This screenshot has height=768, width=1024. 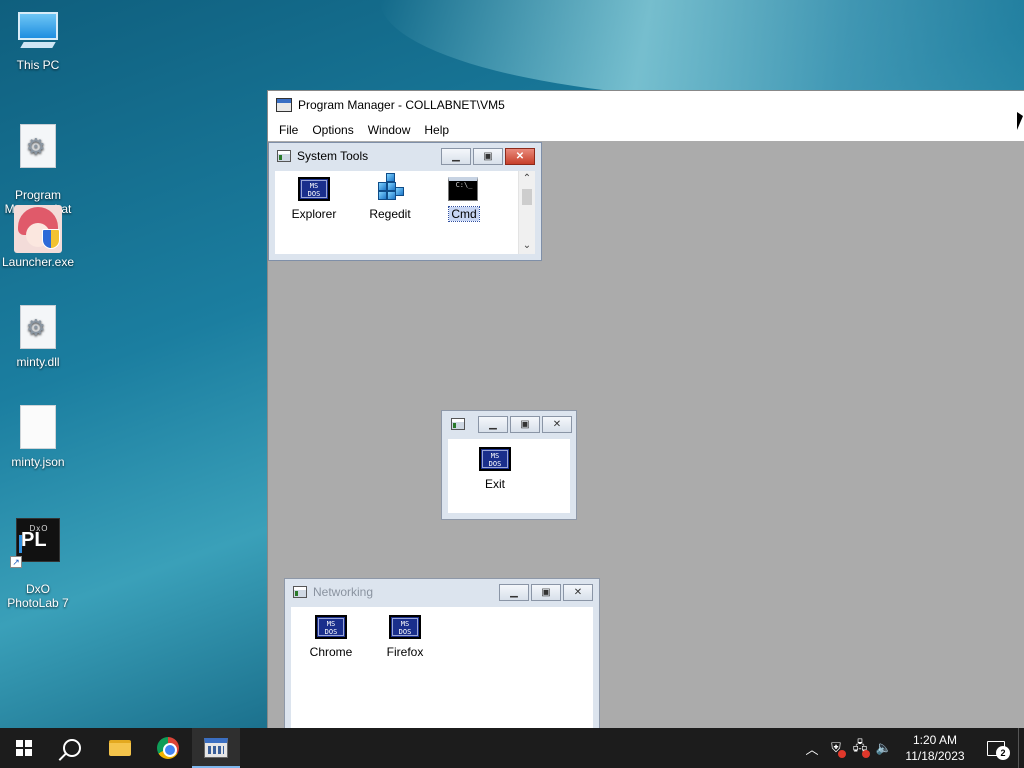 I want to click on group-title: System Tools, so click(x=333, y=156).